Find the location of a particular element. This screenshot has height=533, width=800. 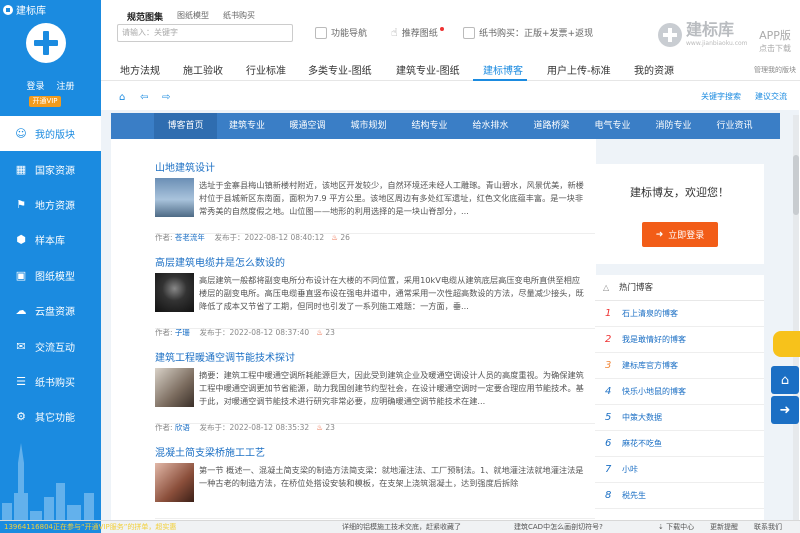

more-icon: ⚙ is located at coordinates (21, 417).